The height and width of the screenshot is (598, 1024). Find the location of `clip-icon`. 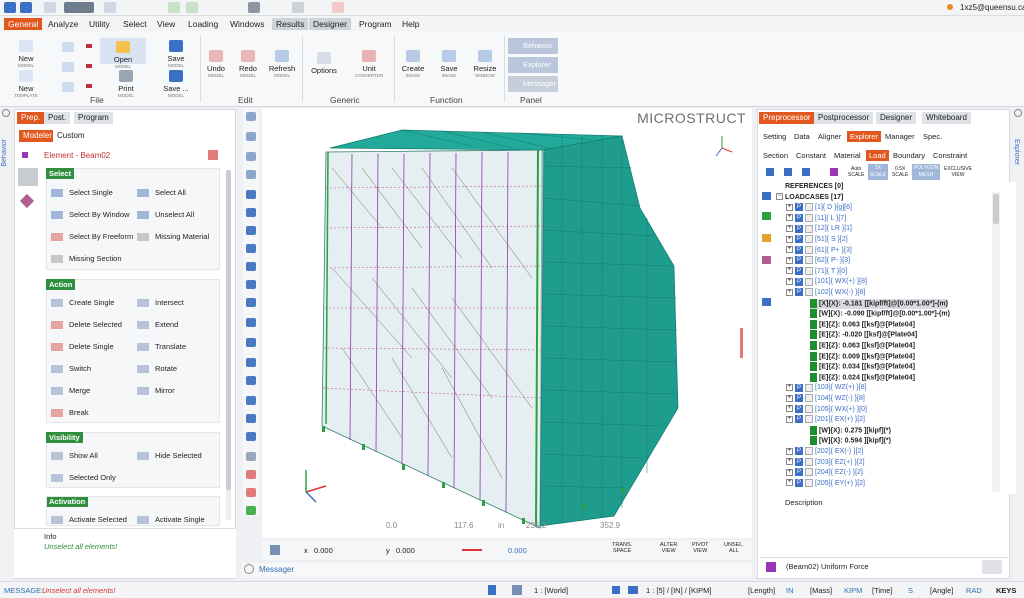

clip-icon is located at coordinates (251, 474).